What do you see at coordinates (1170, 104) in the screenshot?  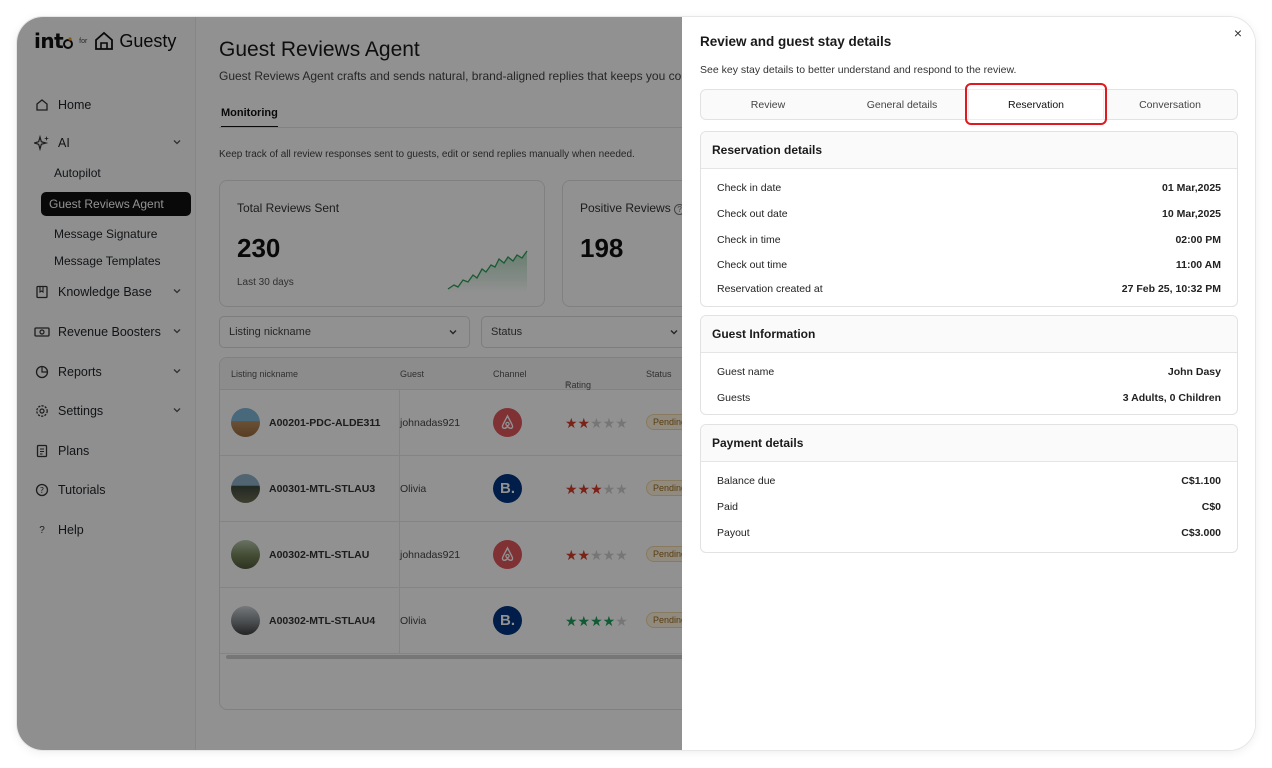 I see `tab-conversation: Conversation` at bounding box center [1170, 104].